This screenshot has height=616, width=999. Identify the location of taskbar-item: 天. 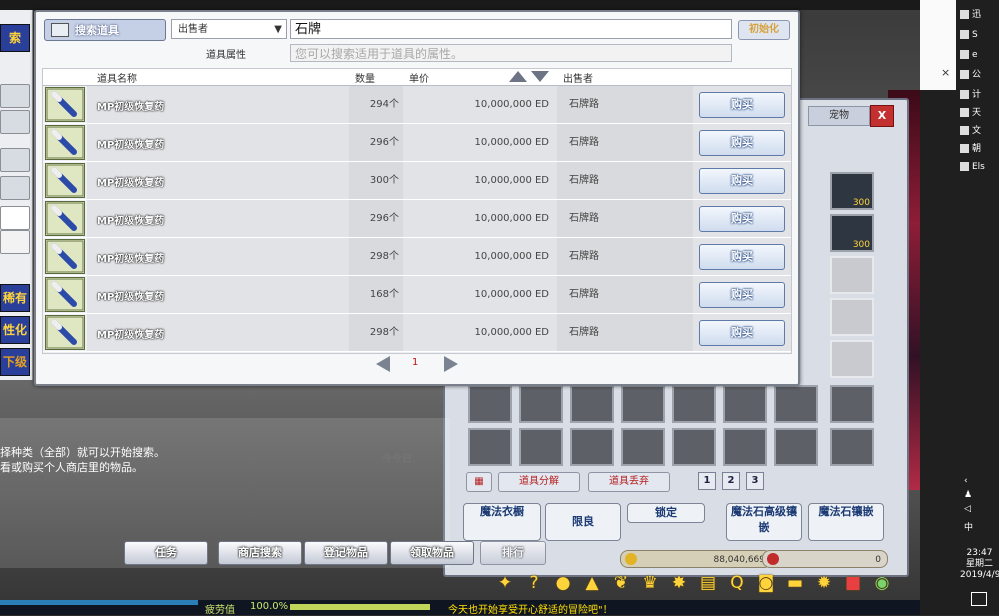
(979, 113).